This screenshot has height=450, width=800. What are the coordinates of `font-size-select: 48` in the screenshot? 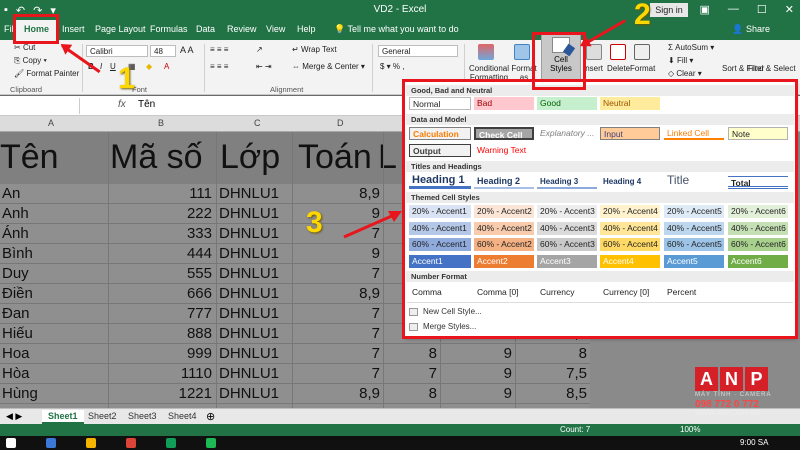 It's located at (163, 51).